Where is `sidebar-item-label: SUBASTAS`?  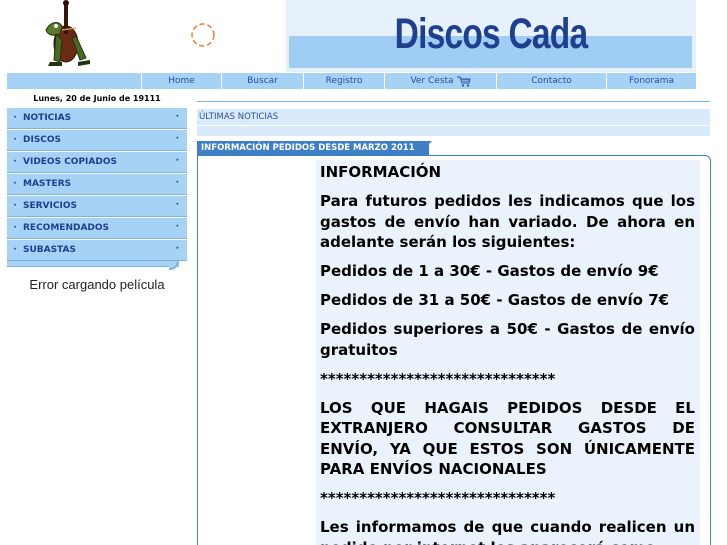 sidebar-item-label: SUBASTAS is located at coordinates (49, 250).